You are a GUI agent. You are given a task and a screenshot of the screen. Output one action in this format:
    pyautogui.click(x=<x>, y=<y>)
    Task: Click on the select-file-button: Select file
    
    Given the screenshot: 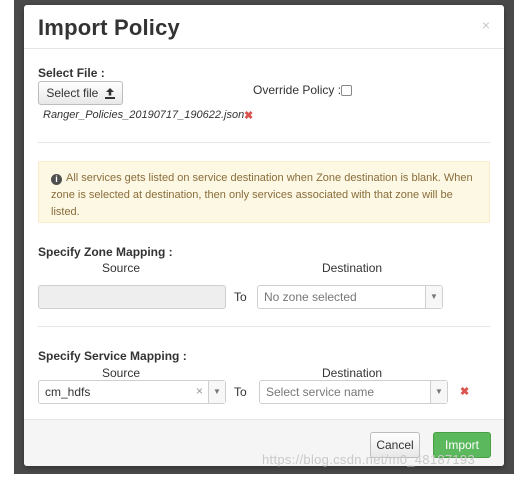 What is the action you would take?
    pyautogui.click(x=80, y=93)
    